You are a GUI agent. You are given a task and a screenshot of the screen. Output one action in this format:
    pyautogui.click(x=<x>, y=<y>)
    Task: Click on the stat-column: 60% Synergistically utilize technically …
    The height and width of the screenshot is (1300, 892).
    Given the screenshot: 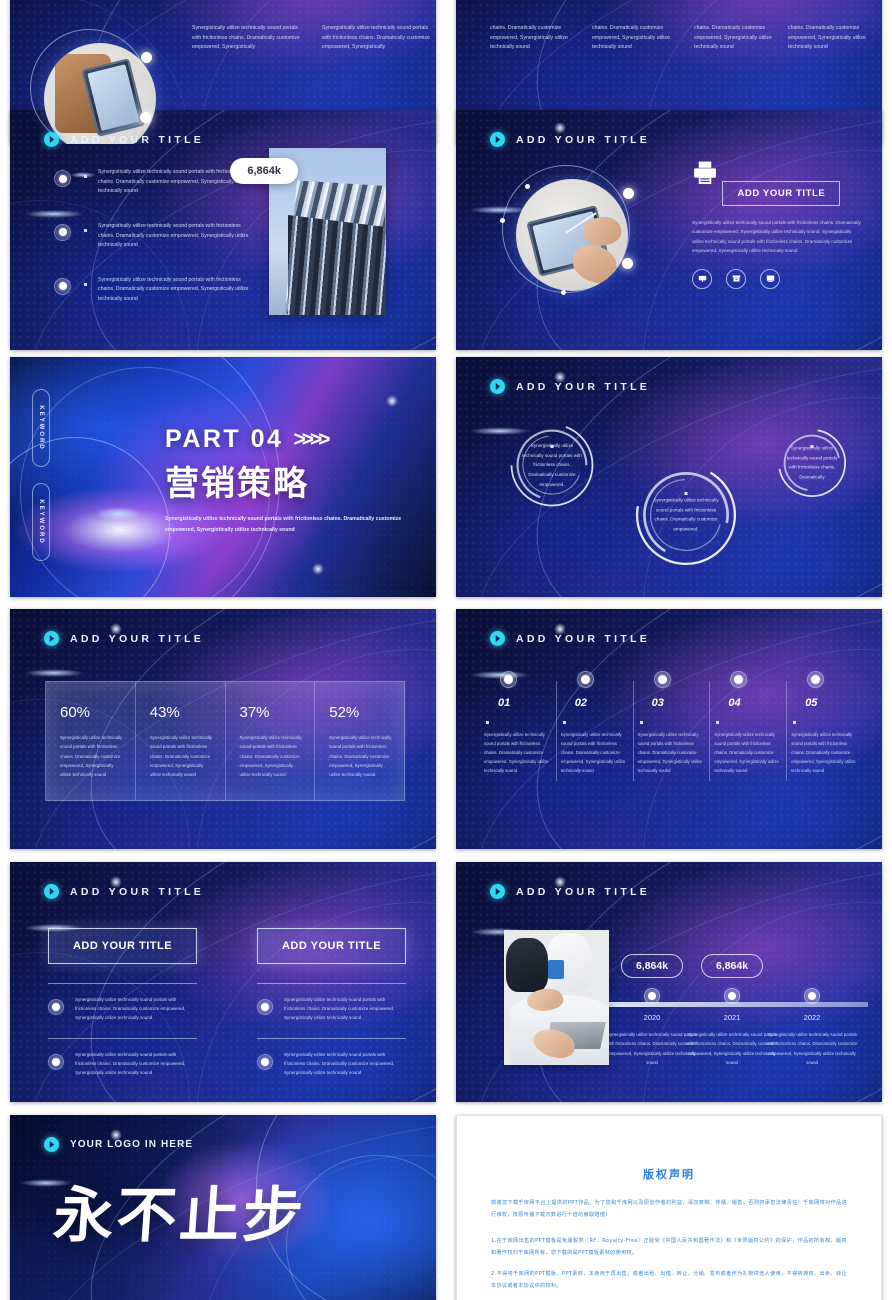 What is the action you would take?
    pyautogui.click(x=91, y=741)
    